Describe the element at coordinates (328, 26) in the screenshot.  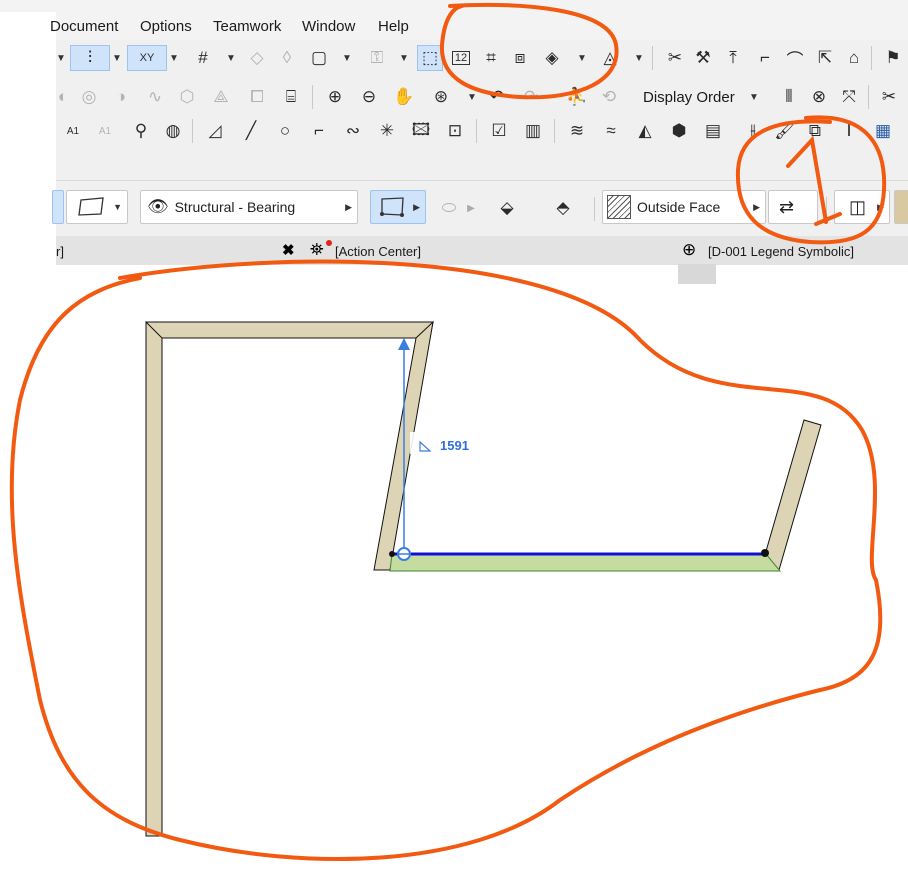
I see `menu-window: Window` at that location.